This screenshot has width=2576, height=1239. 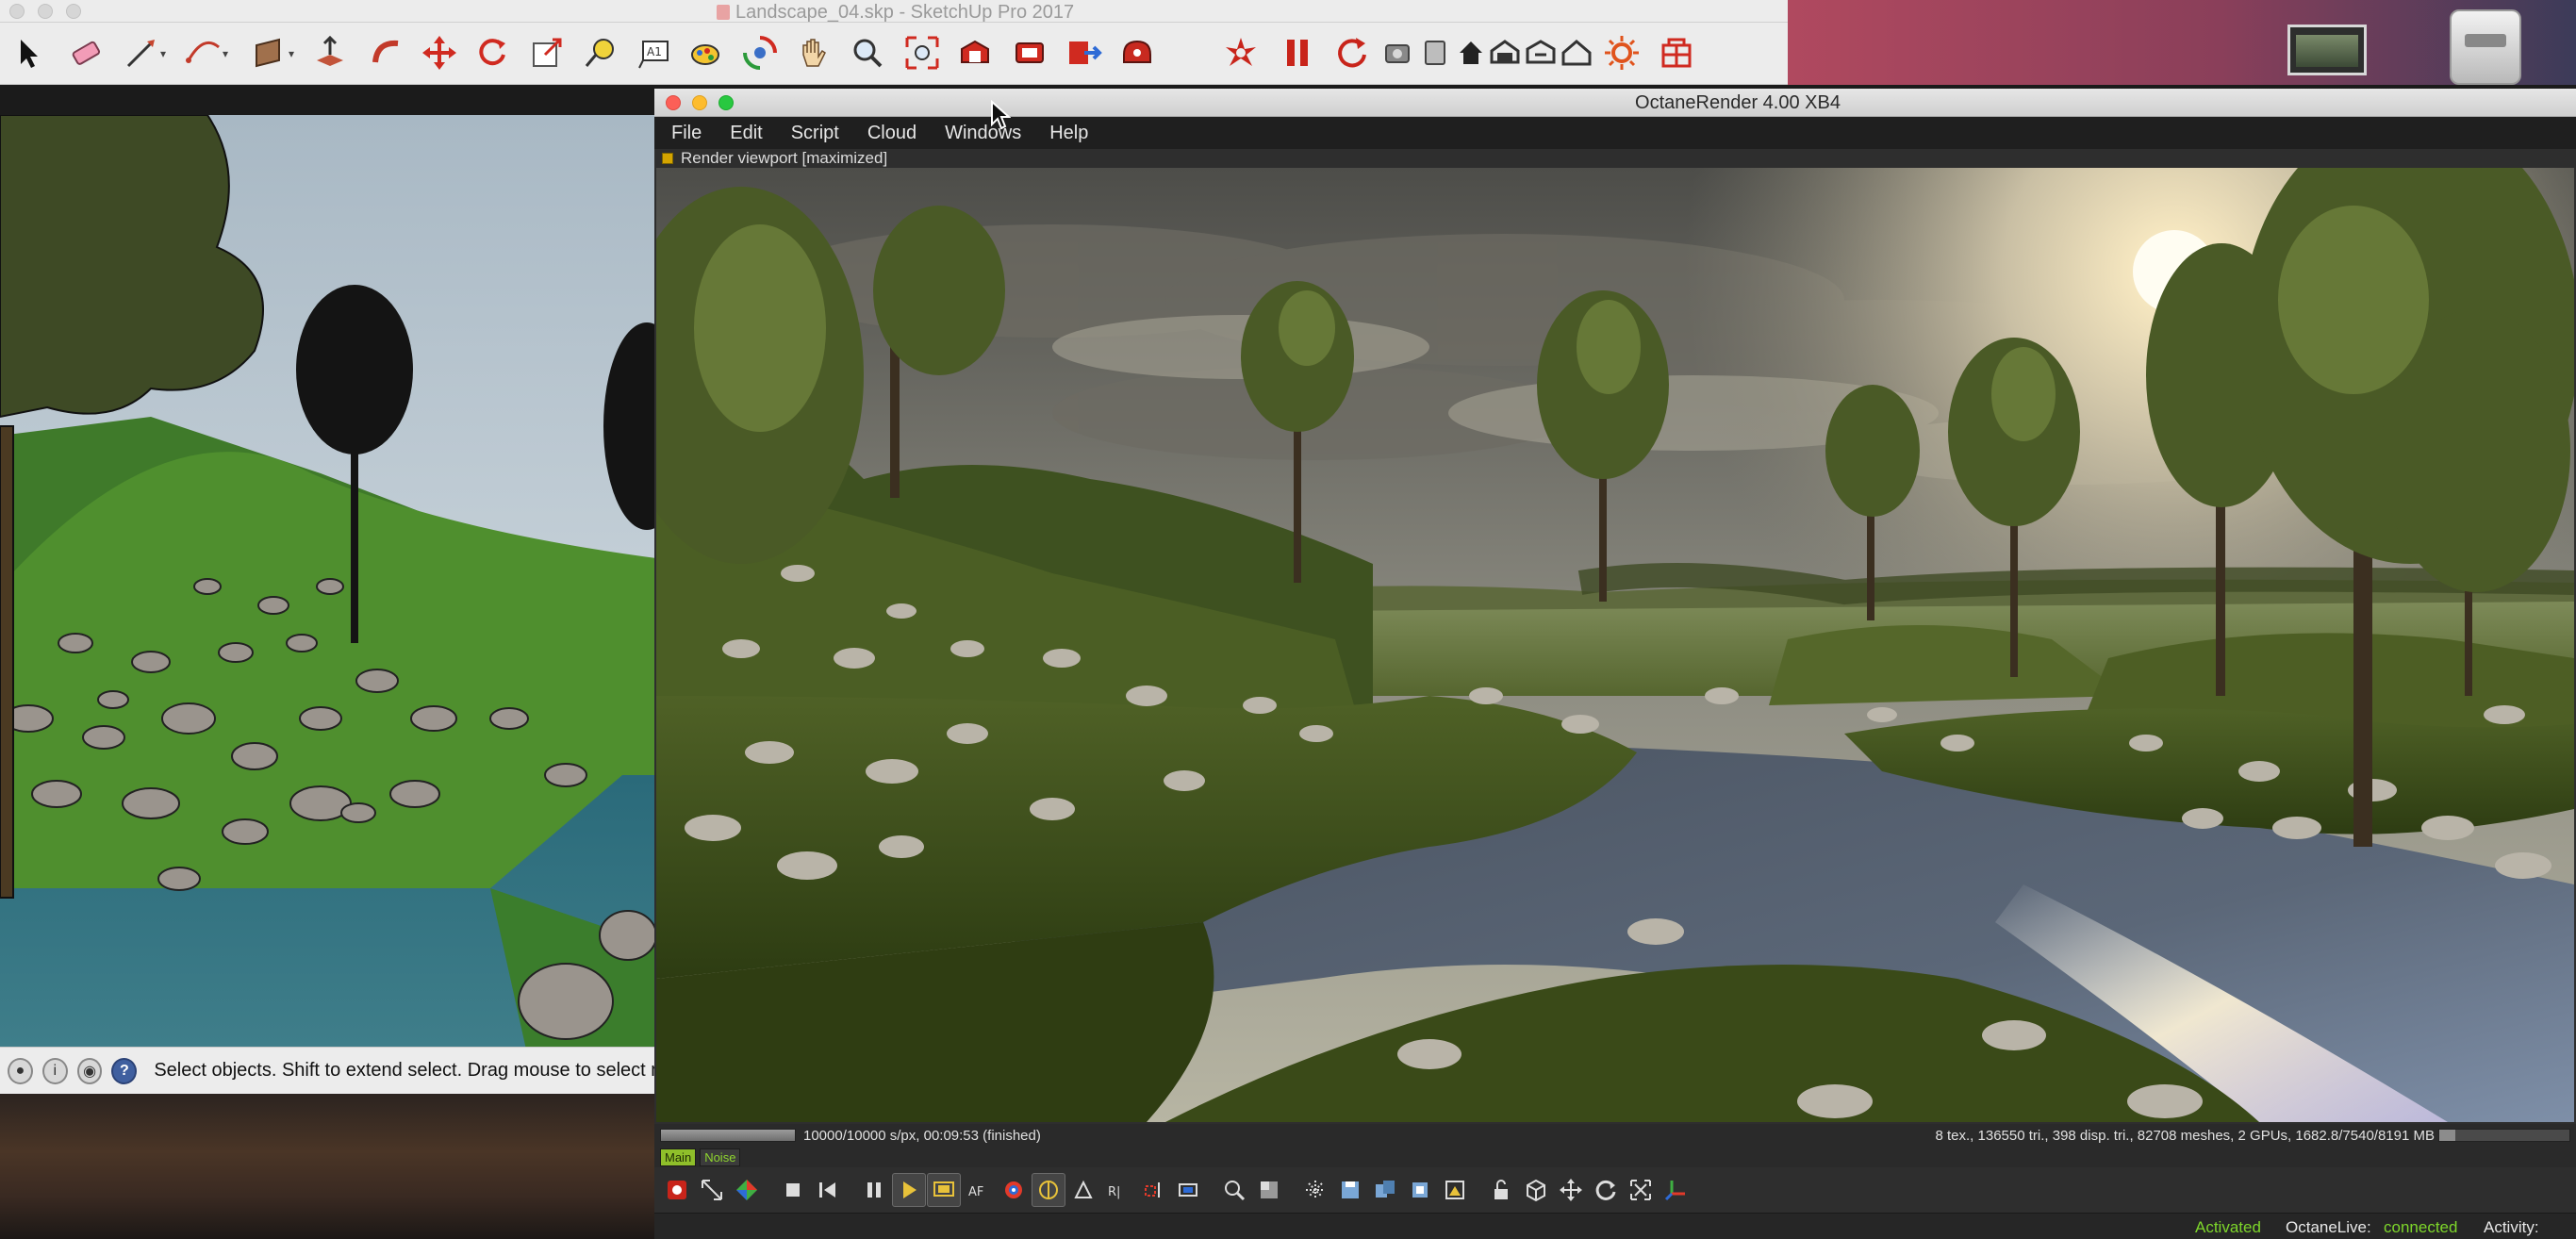 What do you see at coordinates (28, 52) in the screenshot?
I see `select-arrow-icon` at bounding box center [28, 52].